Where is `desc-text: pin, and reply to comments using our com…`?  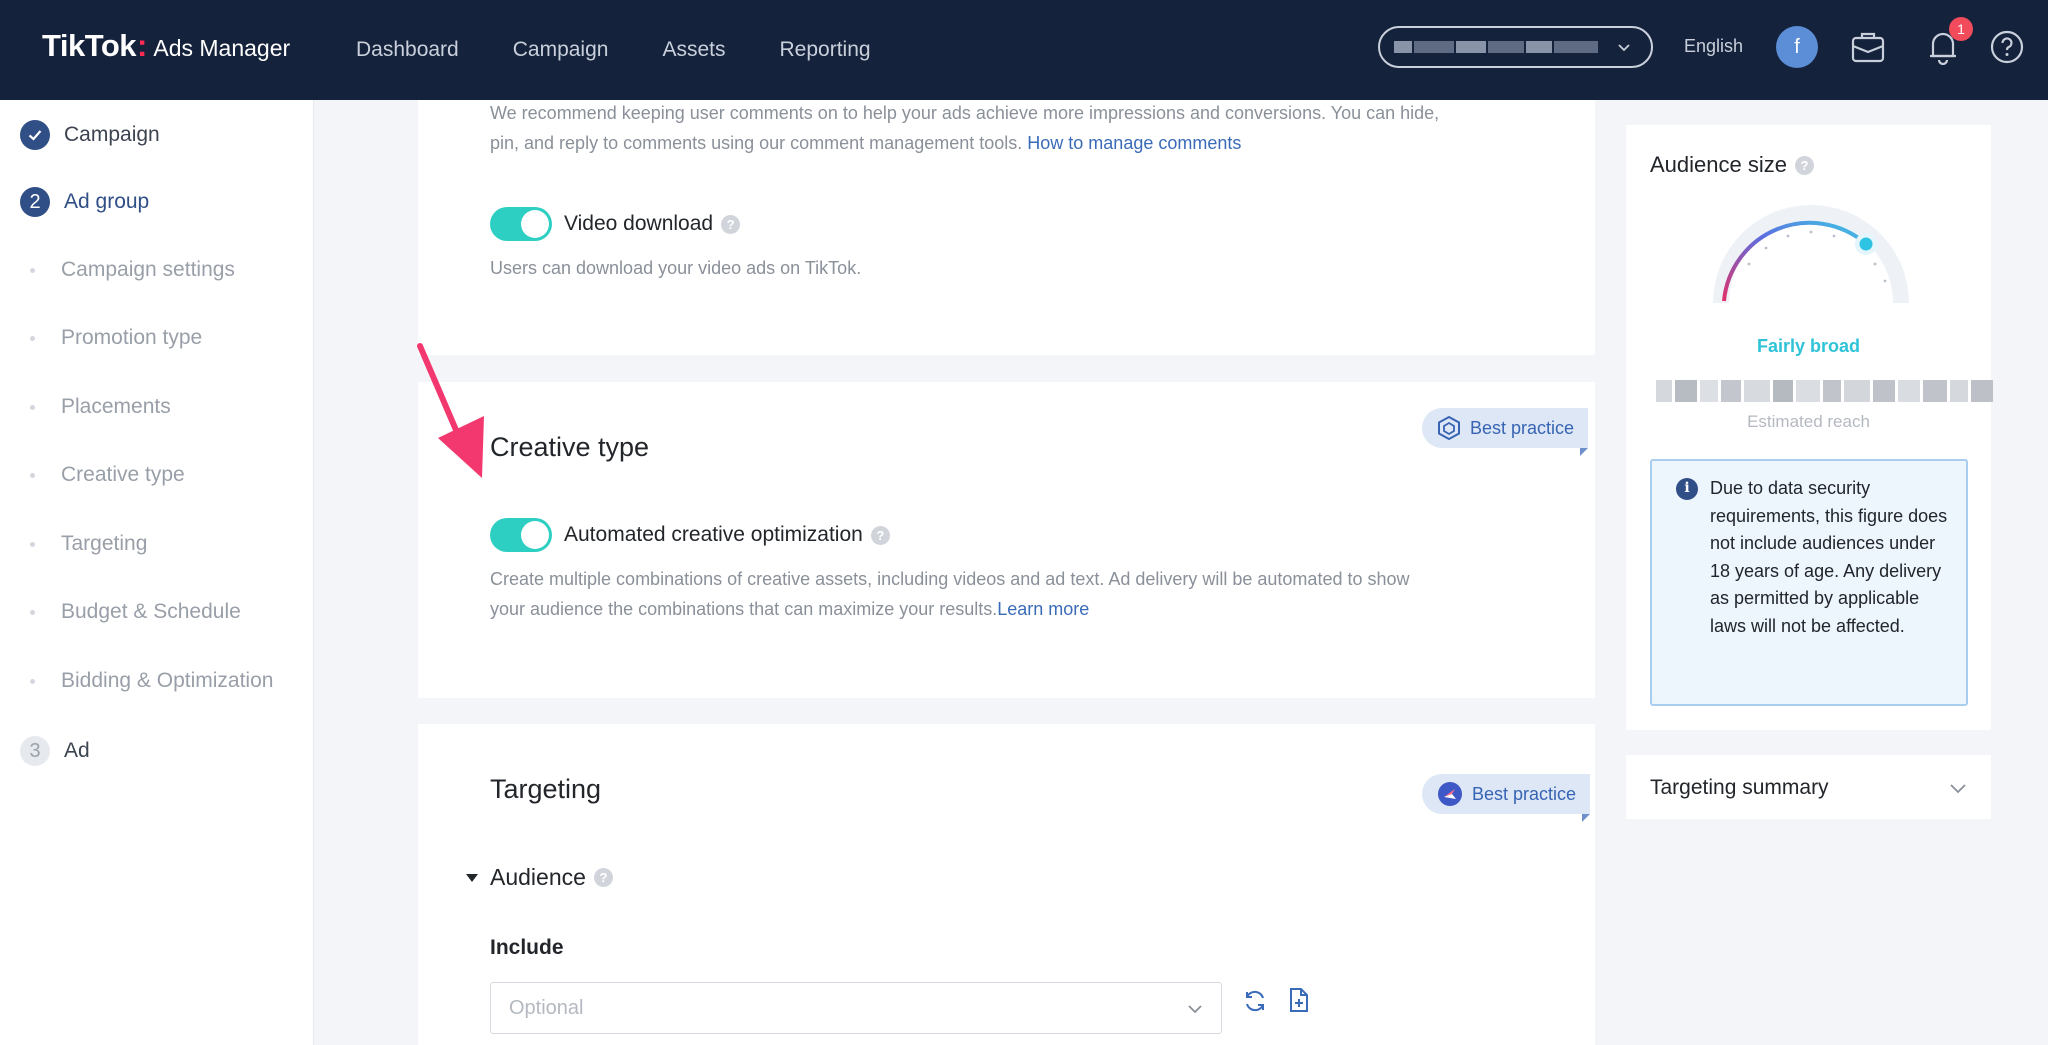 desc-text: pin, and reply to comments using our com… is located at coordinates (759, 143).